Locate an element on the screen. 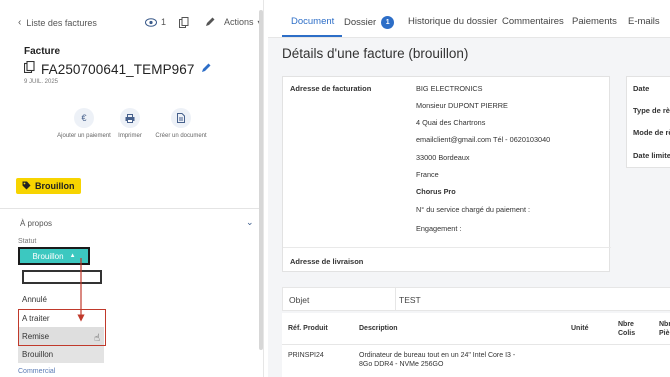 The height and width of the screenshot is (377, 670). actions-menu-button: Actions is located at coordinates (239, 22).